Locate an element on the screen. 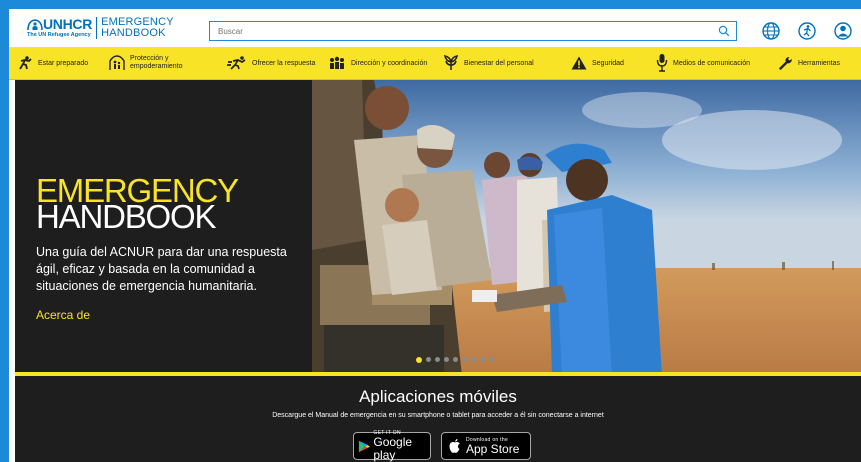  search-icon is located at coordinates (724, 31).